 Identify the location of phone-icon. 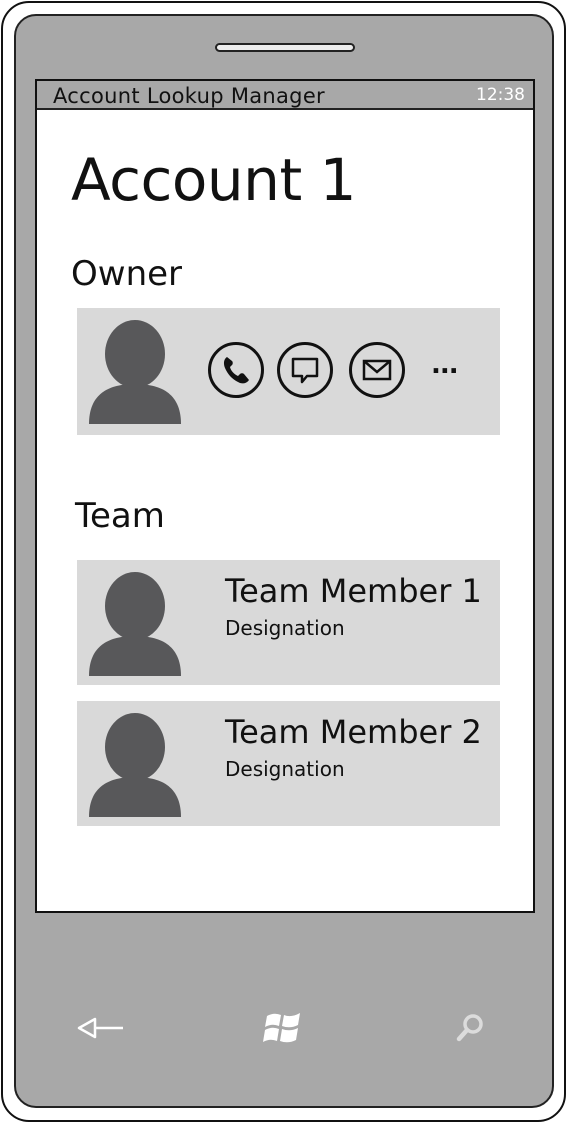
(236, 370).